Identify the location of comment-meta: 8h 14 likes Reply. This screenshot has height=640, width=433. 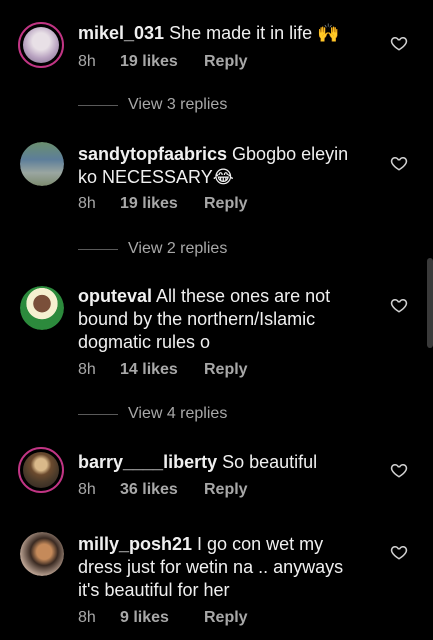
(163, 370).